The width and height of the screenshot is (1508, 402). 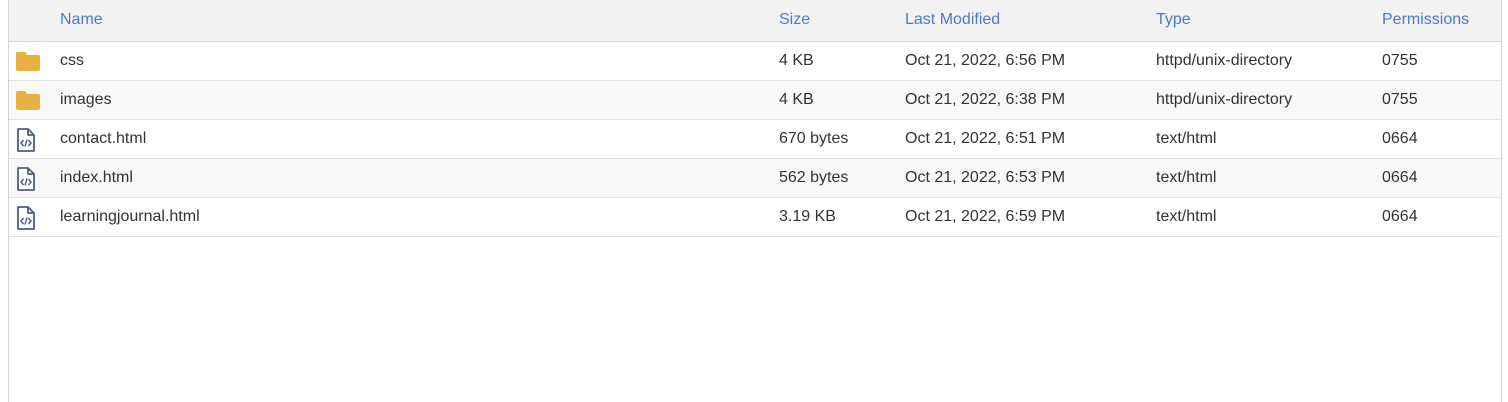 I want to click on file-size: 562 bytes, so click(x=814, y=177).